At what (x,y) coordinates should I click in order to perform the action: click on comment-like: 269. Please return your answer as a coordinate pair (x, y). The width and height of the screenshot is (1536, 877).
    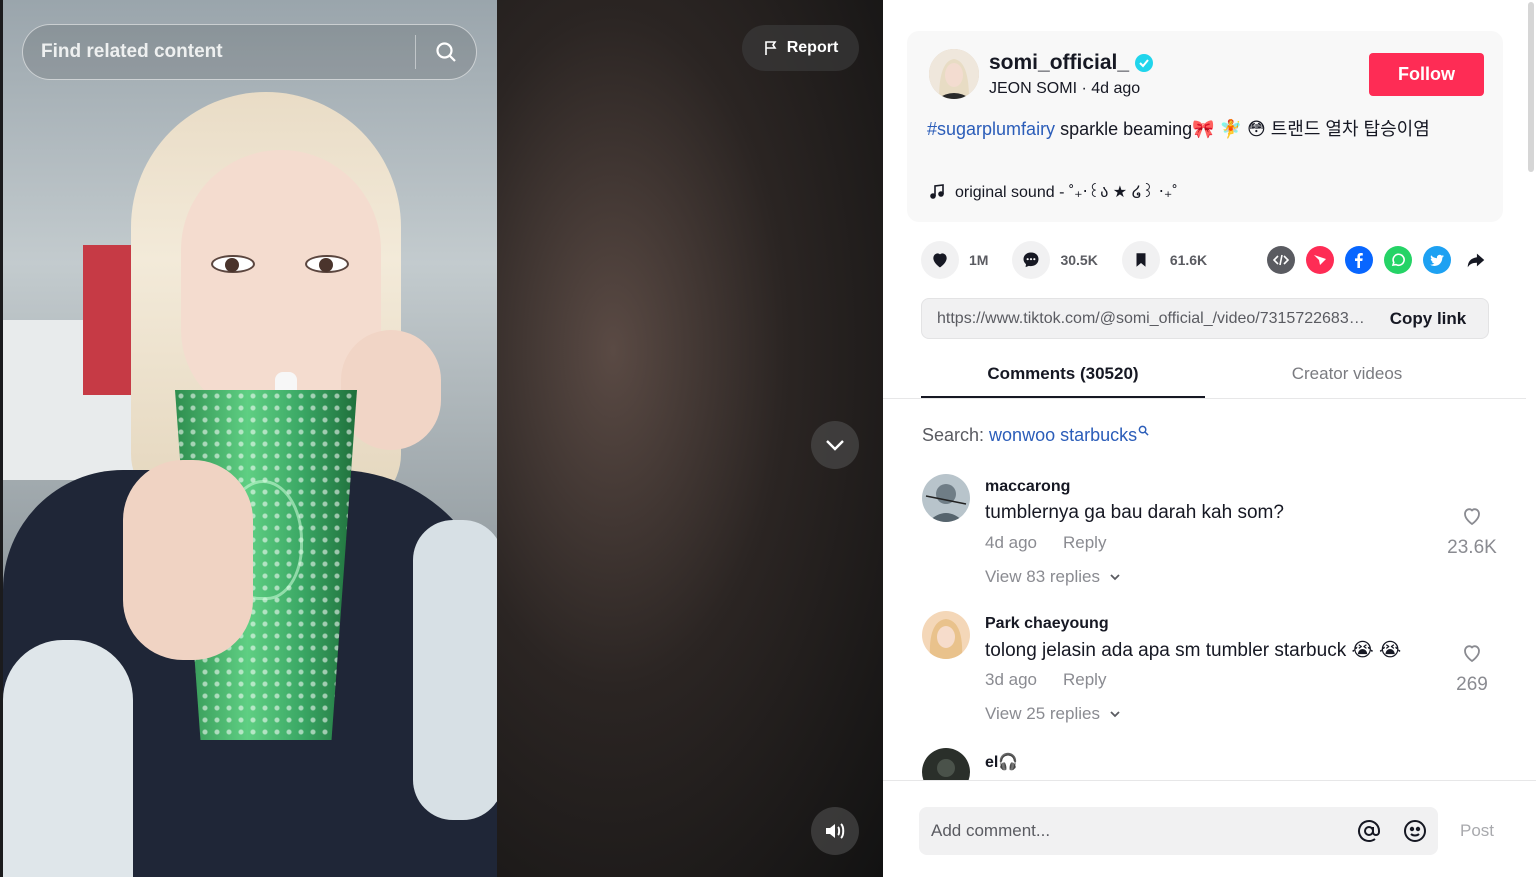
    Looking at the image, I should click on (1472, 668).